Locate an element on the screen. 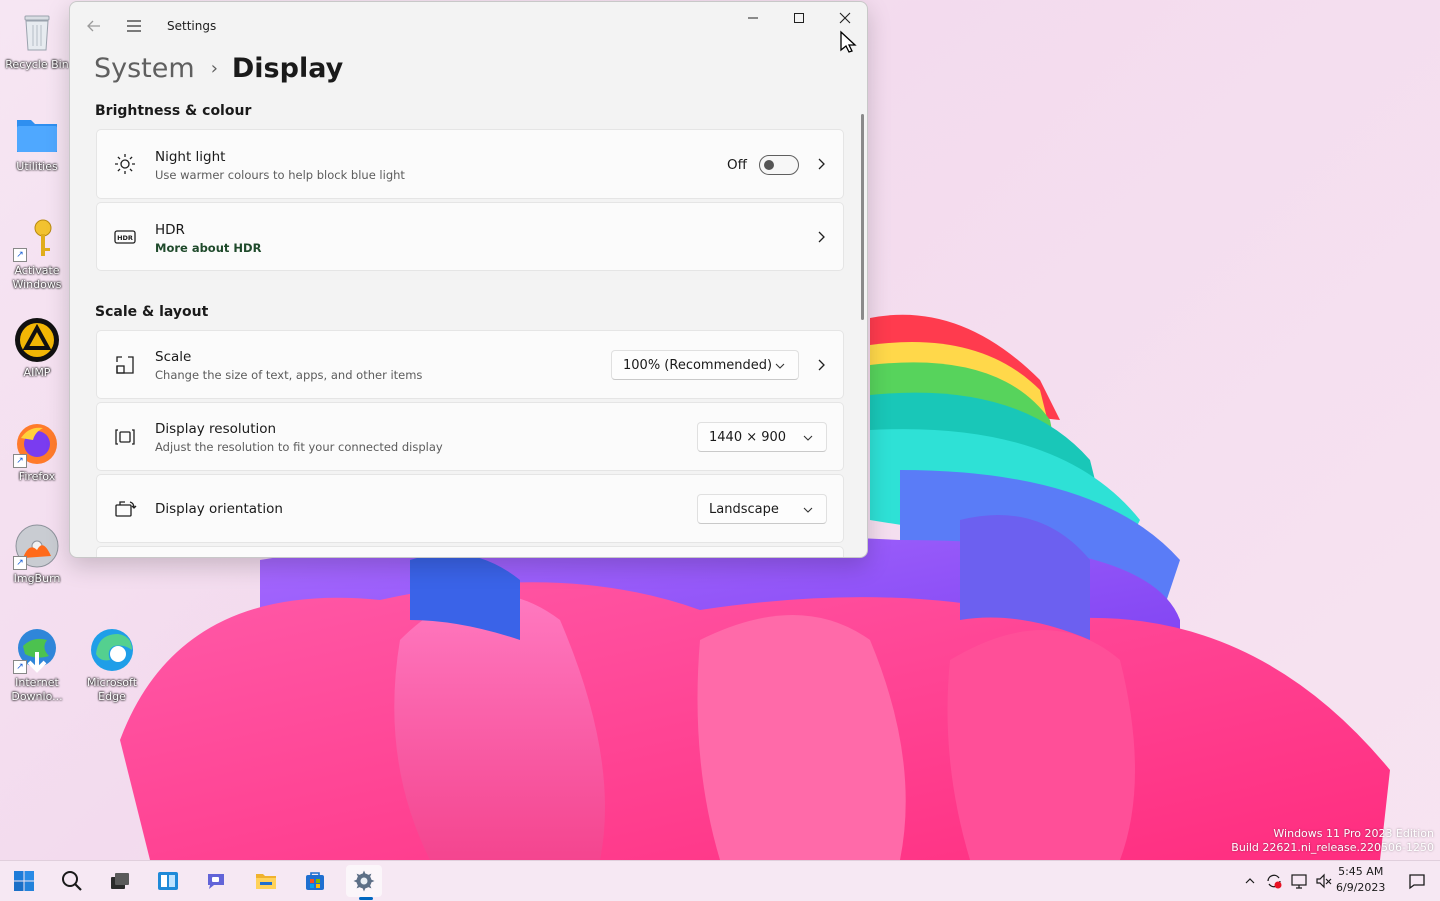 The height and width of the screenshot is (901, 1440). desktop-icon-recycle-bin: Recycle Bin is located at coordinates (37, 40).